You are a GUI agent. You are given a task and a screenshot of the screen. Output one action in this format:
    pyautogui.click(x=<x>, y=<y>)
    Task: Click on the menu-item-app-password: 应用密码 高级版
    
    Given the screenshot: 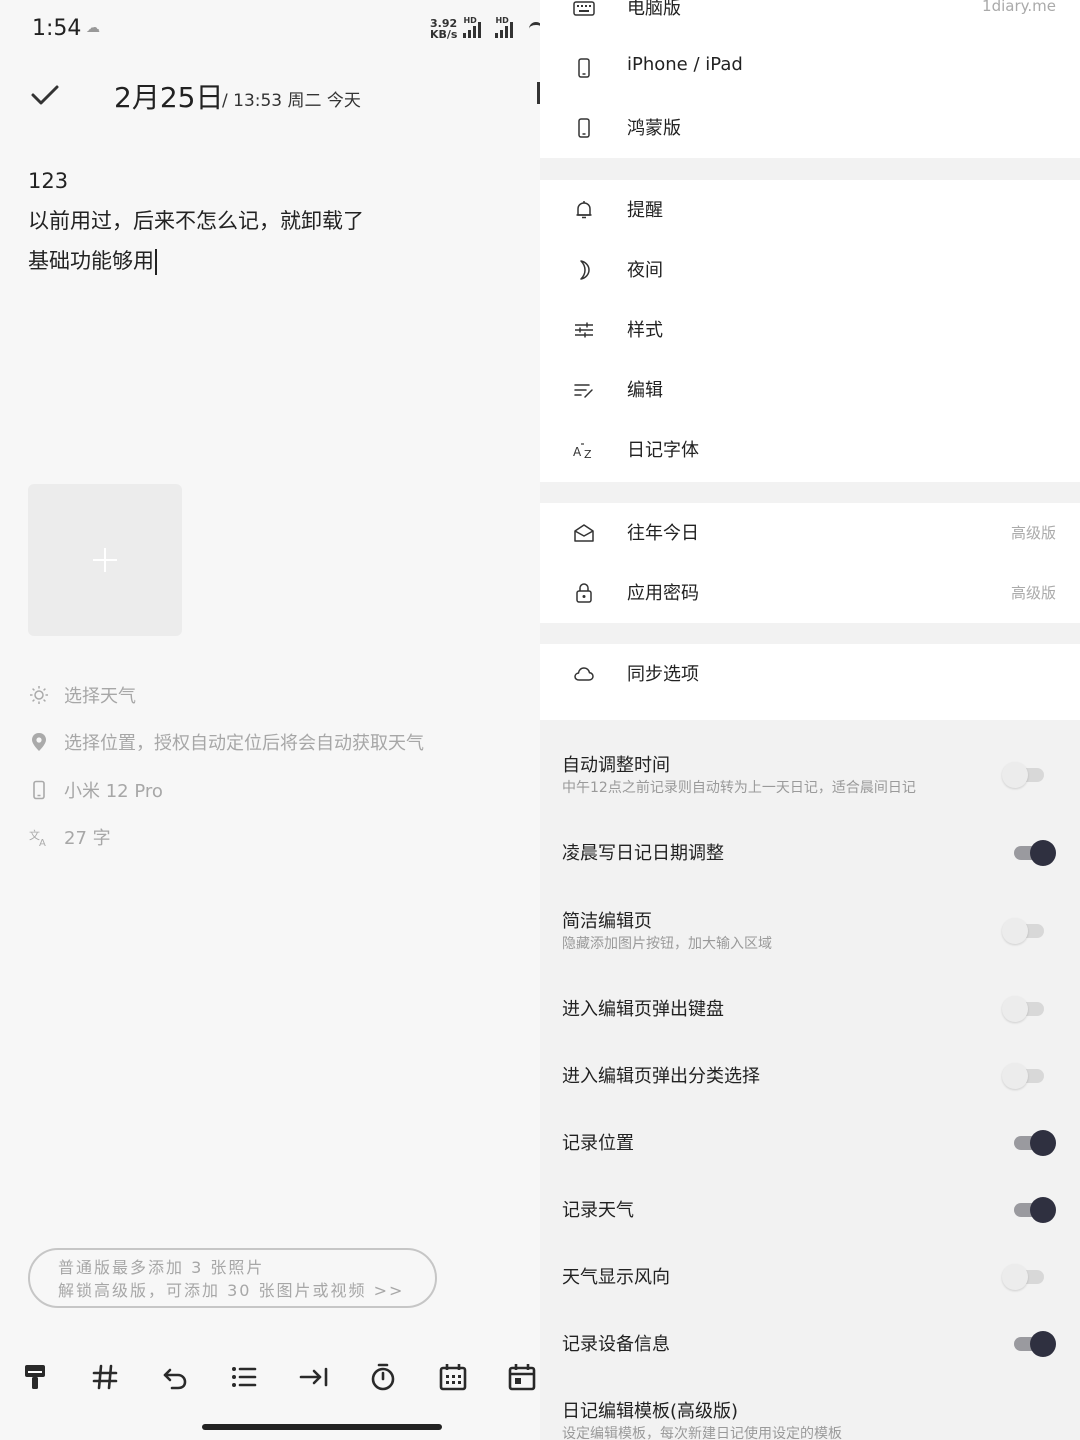 What is the action you would take?
    pyautogui.click(x=810, y=593)
    